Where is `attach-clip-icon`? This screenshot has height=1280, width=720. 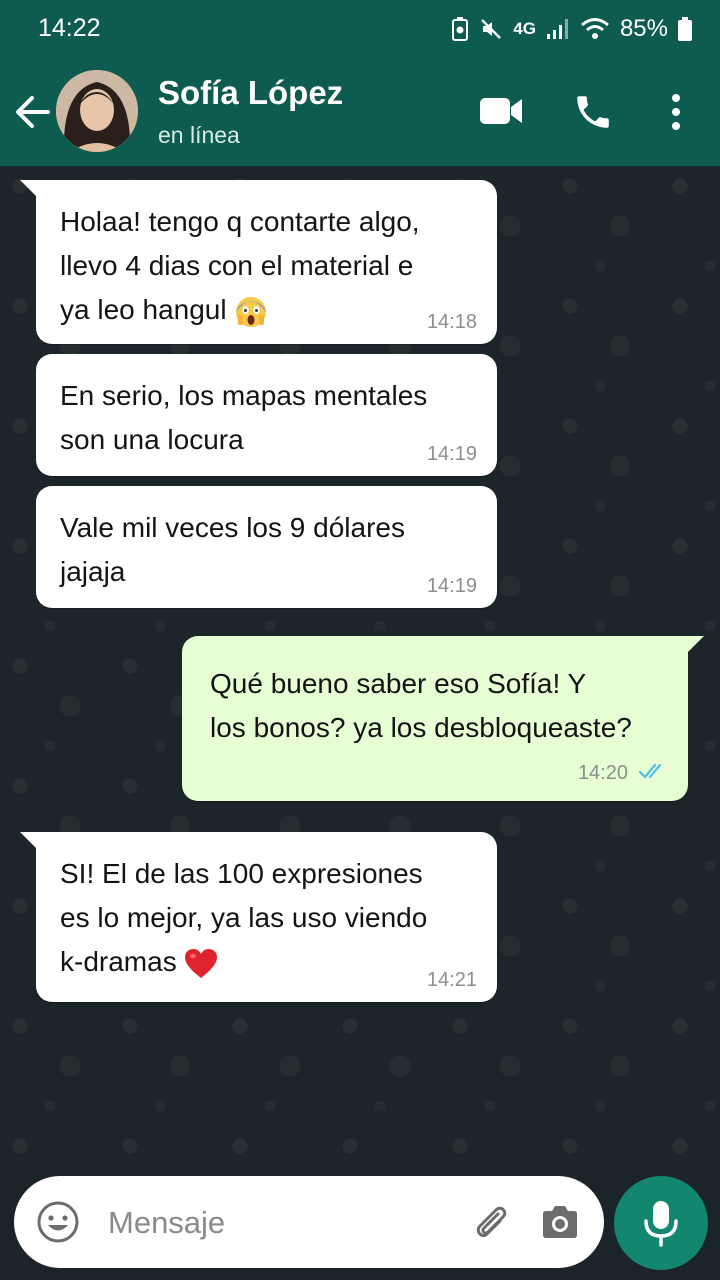
attach-clip-icon is located at coordinates (490, 1222).